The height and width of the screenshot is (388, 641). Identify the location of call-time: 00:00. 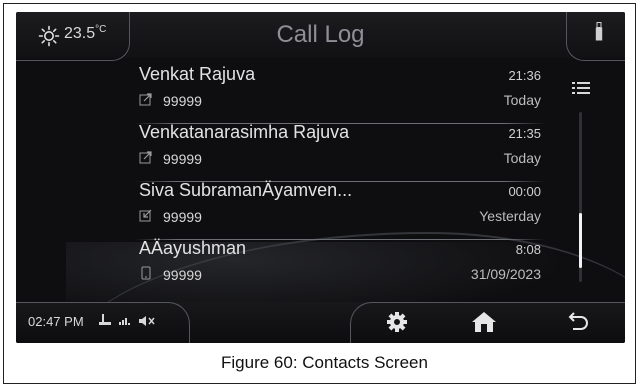
(524, 191).